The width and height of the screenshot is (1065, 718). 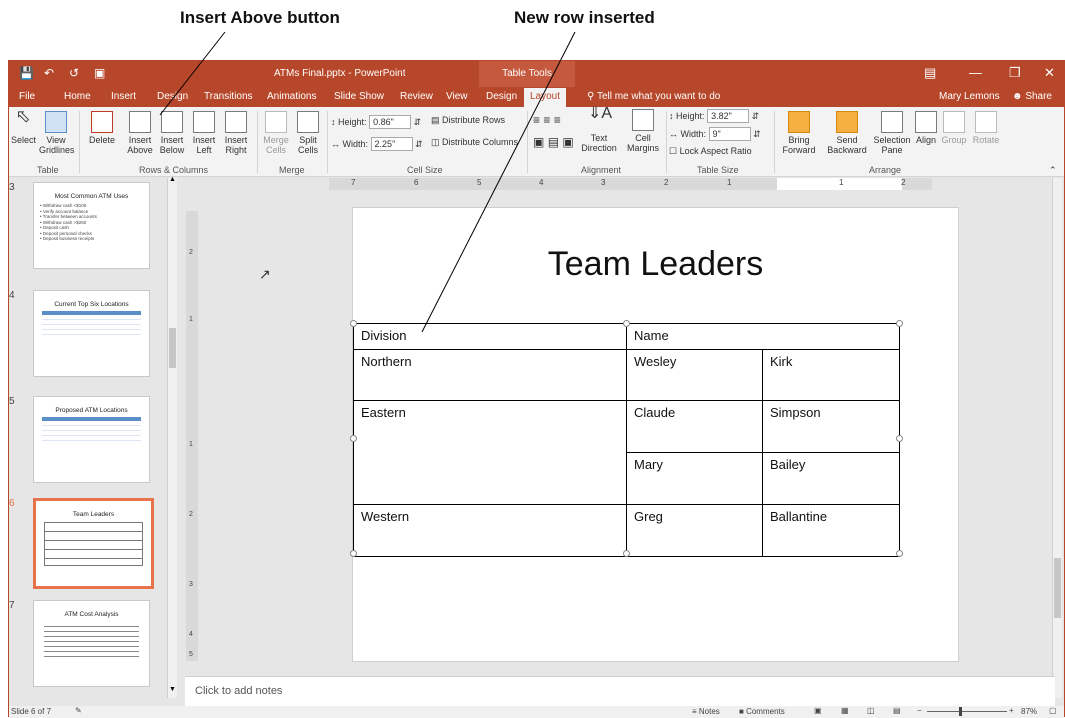 I want to click on split-cells-button: Split Cells, so click(x=308, y=133).